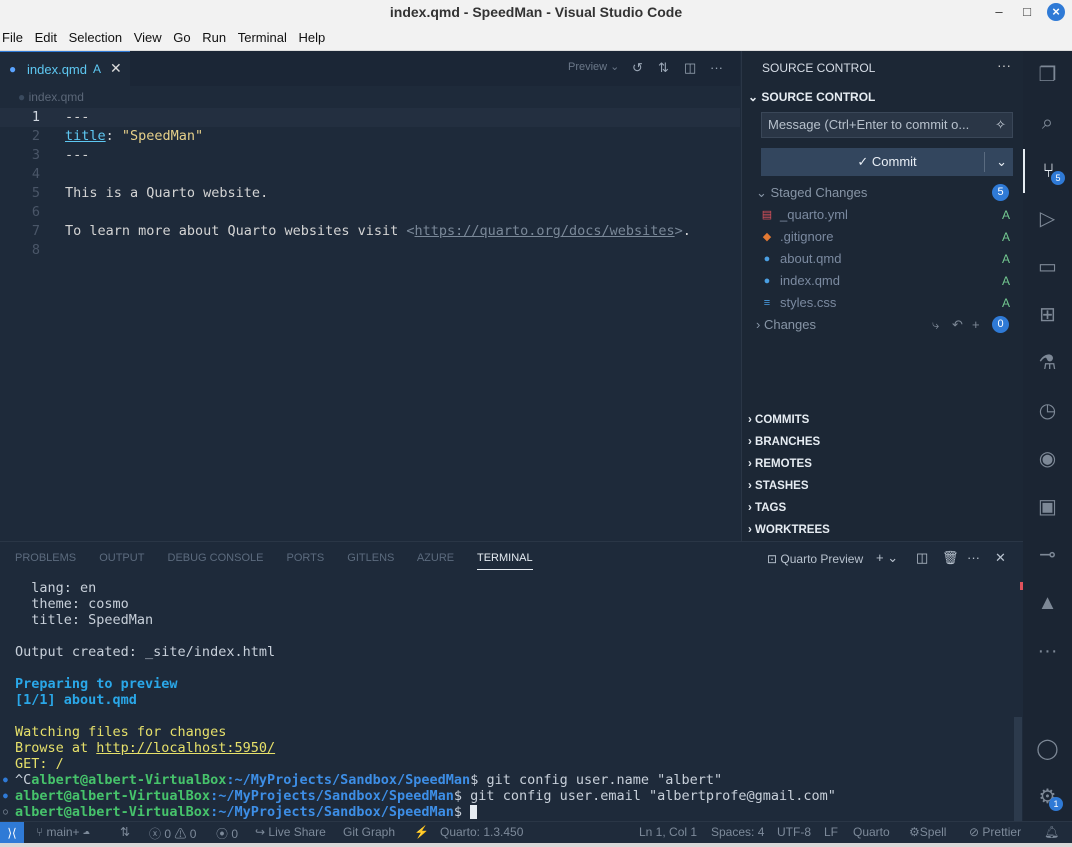 The image size is (1072, 847). What do you see at coordinates (65, 68) in the screenshot?
I see `tab-index-qmd: ● index.qmd A ✕` at bounding box center [65, 68].